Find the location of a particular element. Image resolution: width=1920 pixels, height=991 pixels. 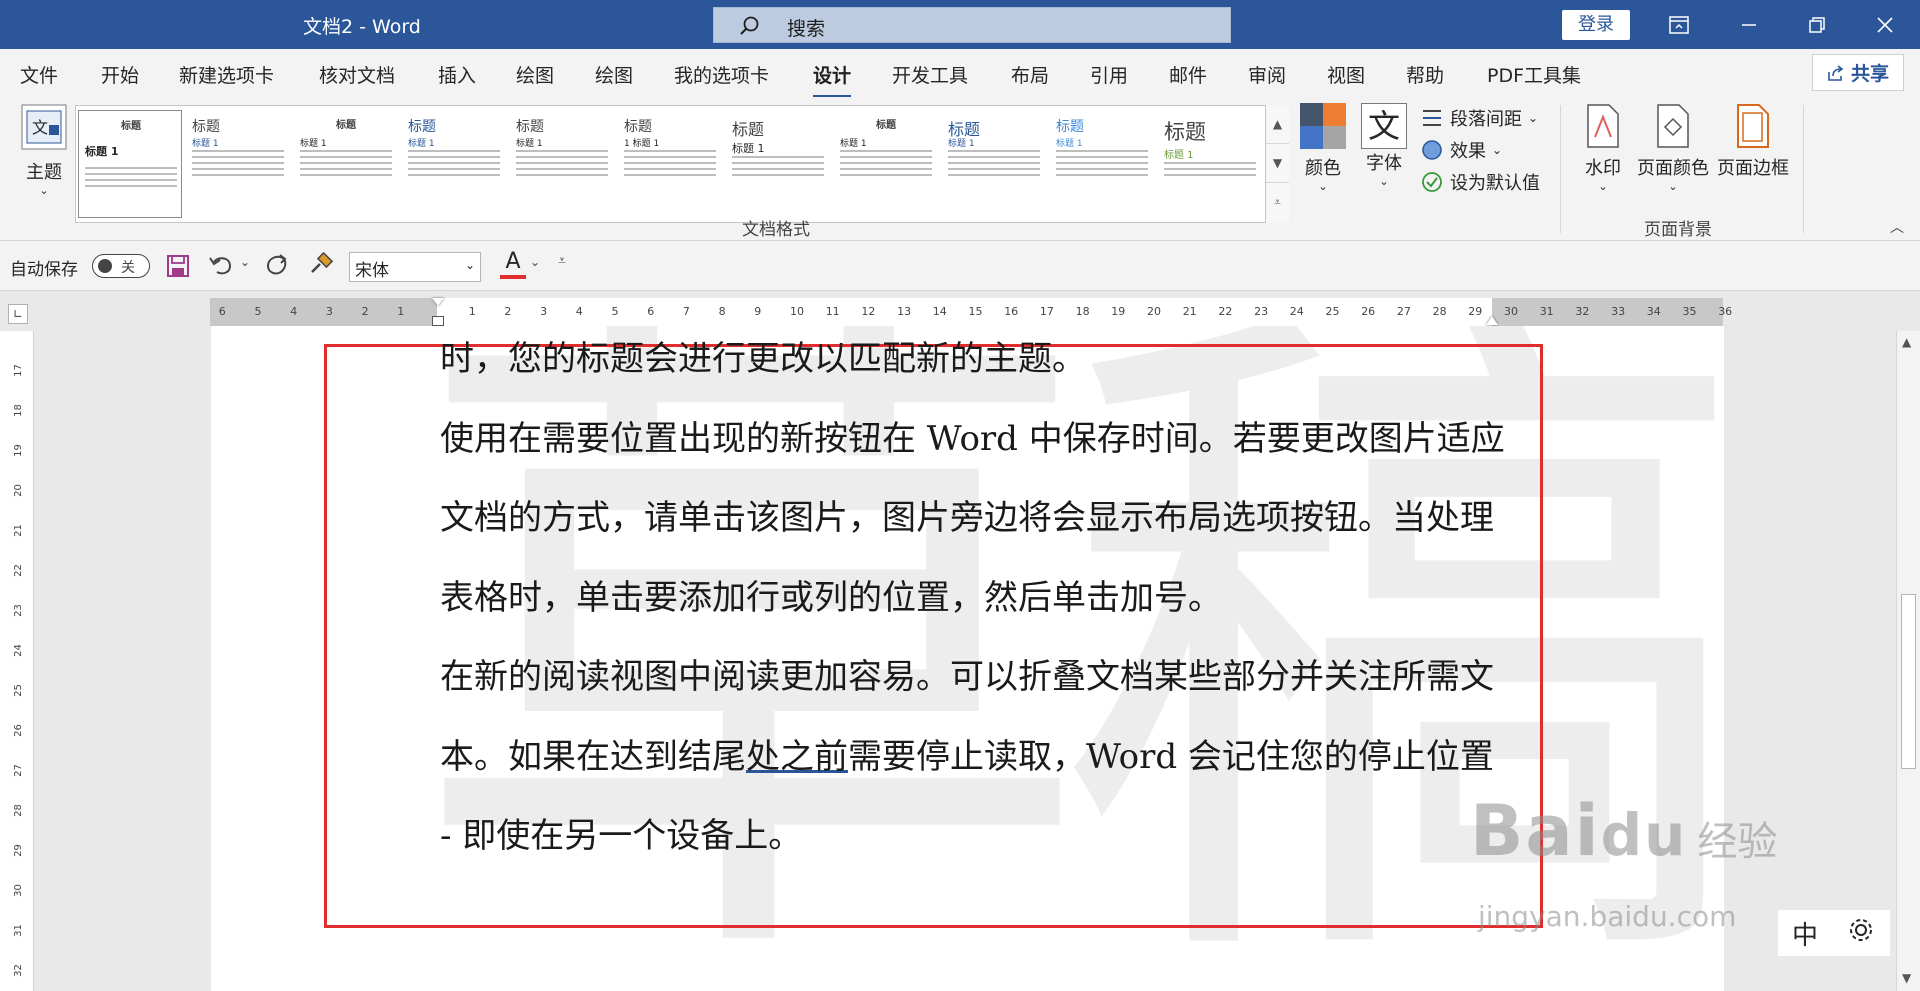

page-borders-button: 页面边框 is located at coordinates (1753, 141).